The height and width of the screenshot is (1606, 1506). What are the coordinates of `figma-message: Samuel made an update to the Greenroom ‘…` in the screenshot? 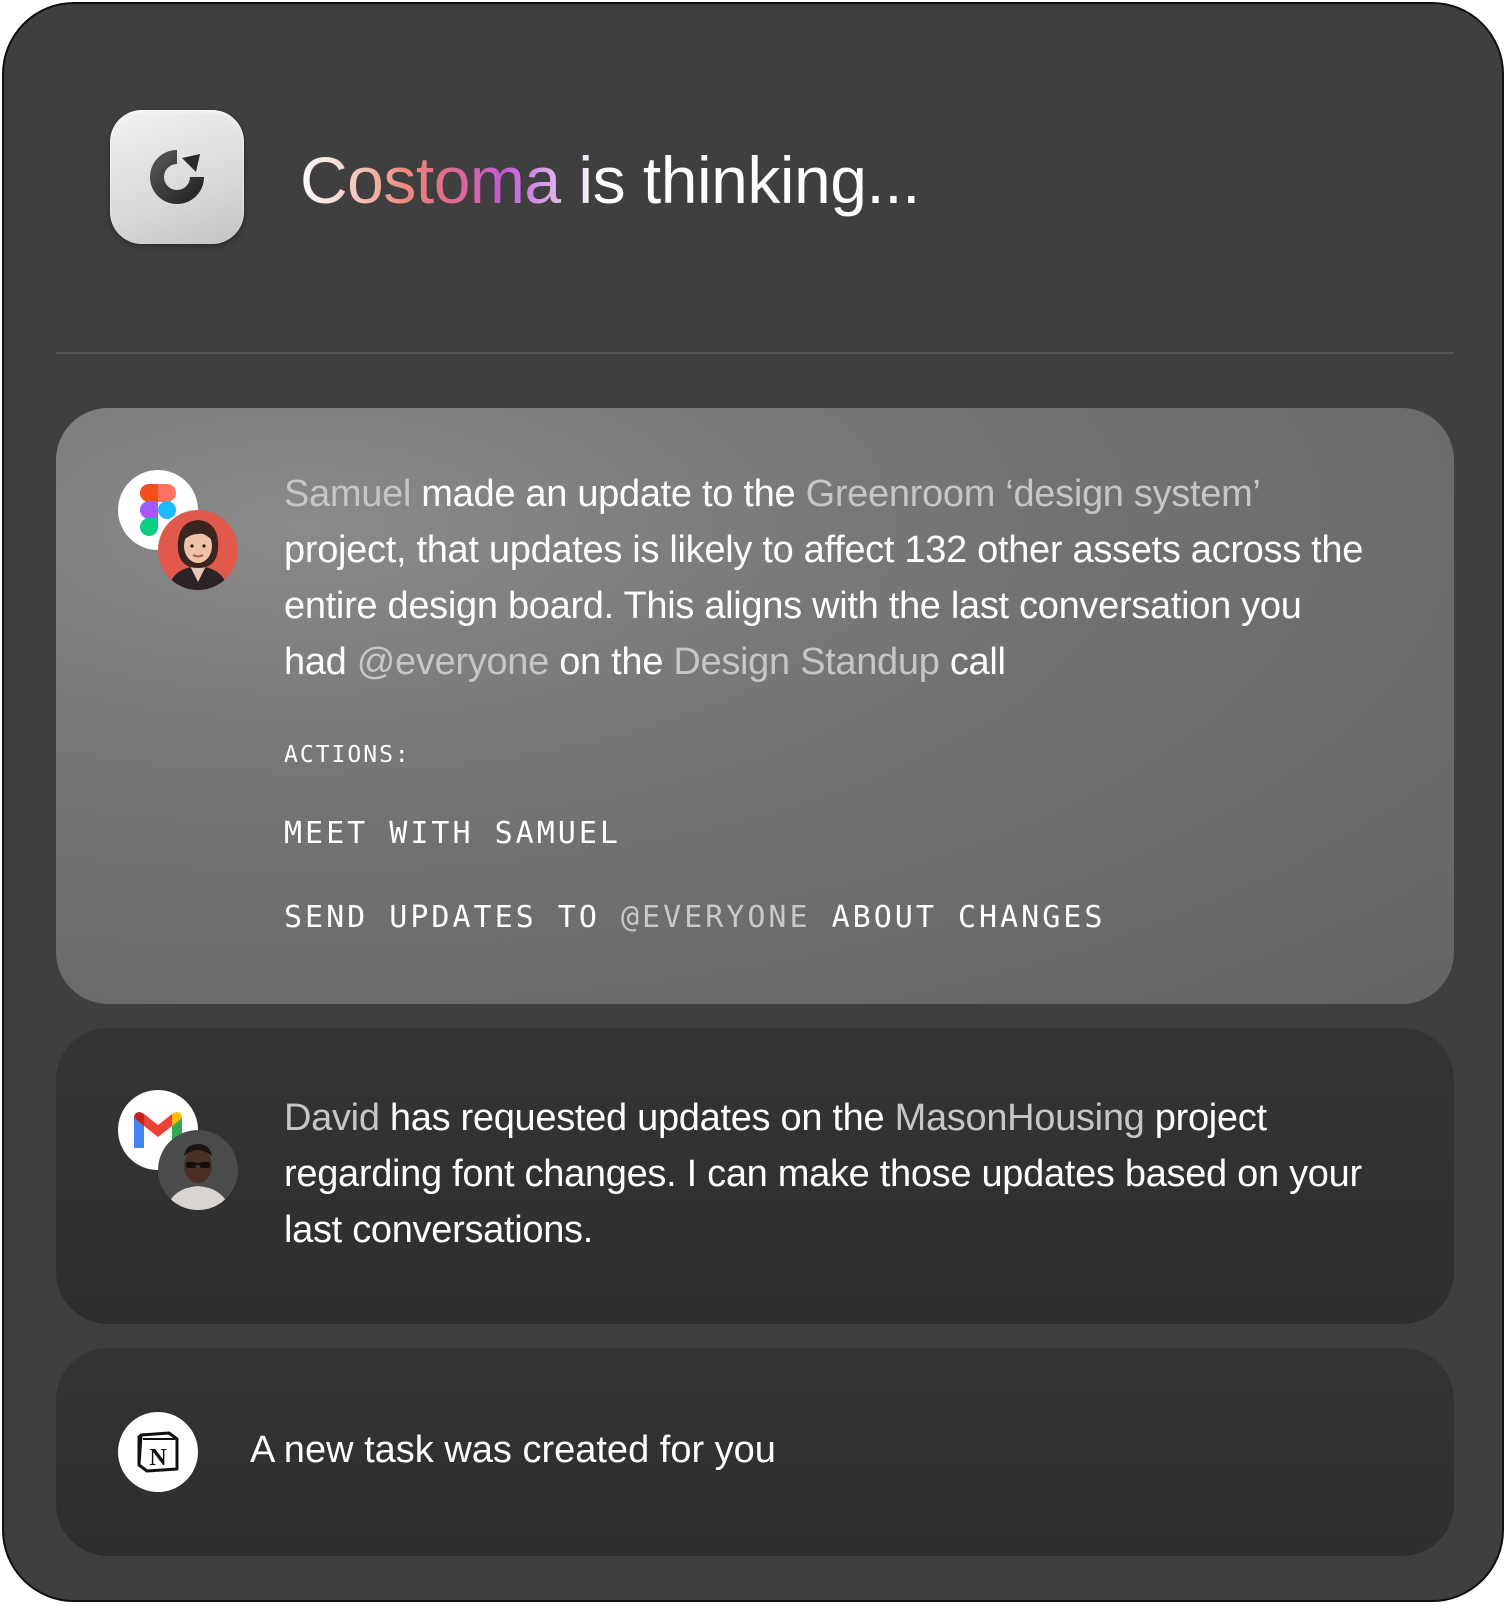 It's located at (824, 578).